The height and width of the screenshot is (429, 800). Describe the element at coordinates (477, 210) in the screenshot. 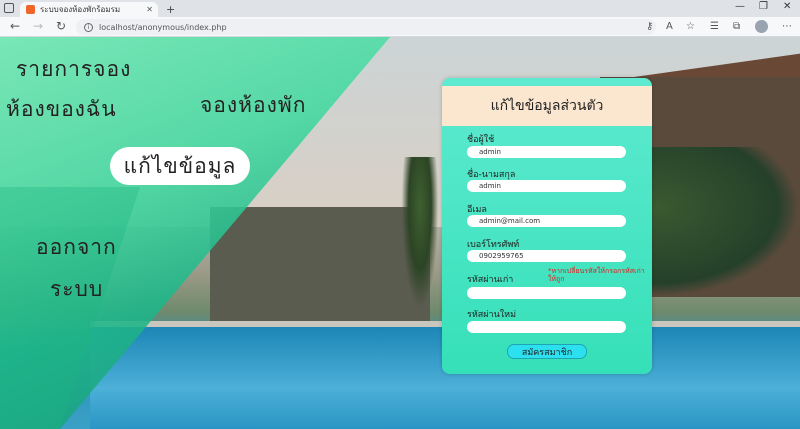

I see `email-label: อีเมล` at that location.